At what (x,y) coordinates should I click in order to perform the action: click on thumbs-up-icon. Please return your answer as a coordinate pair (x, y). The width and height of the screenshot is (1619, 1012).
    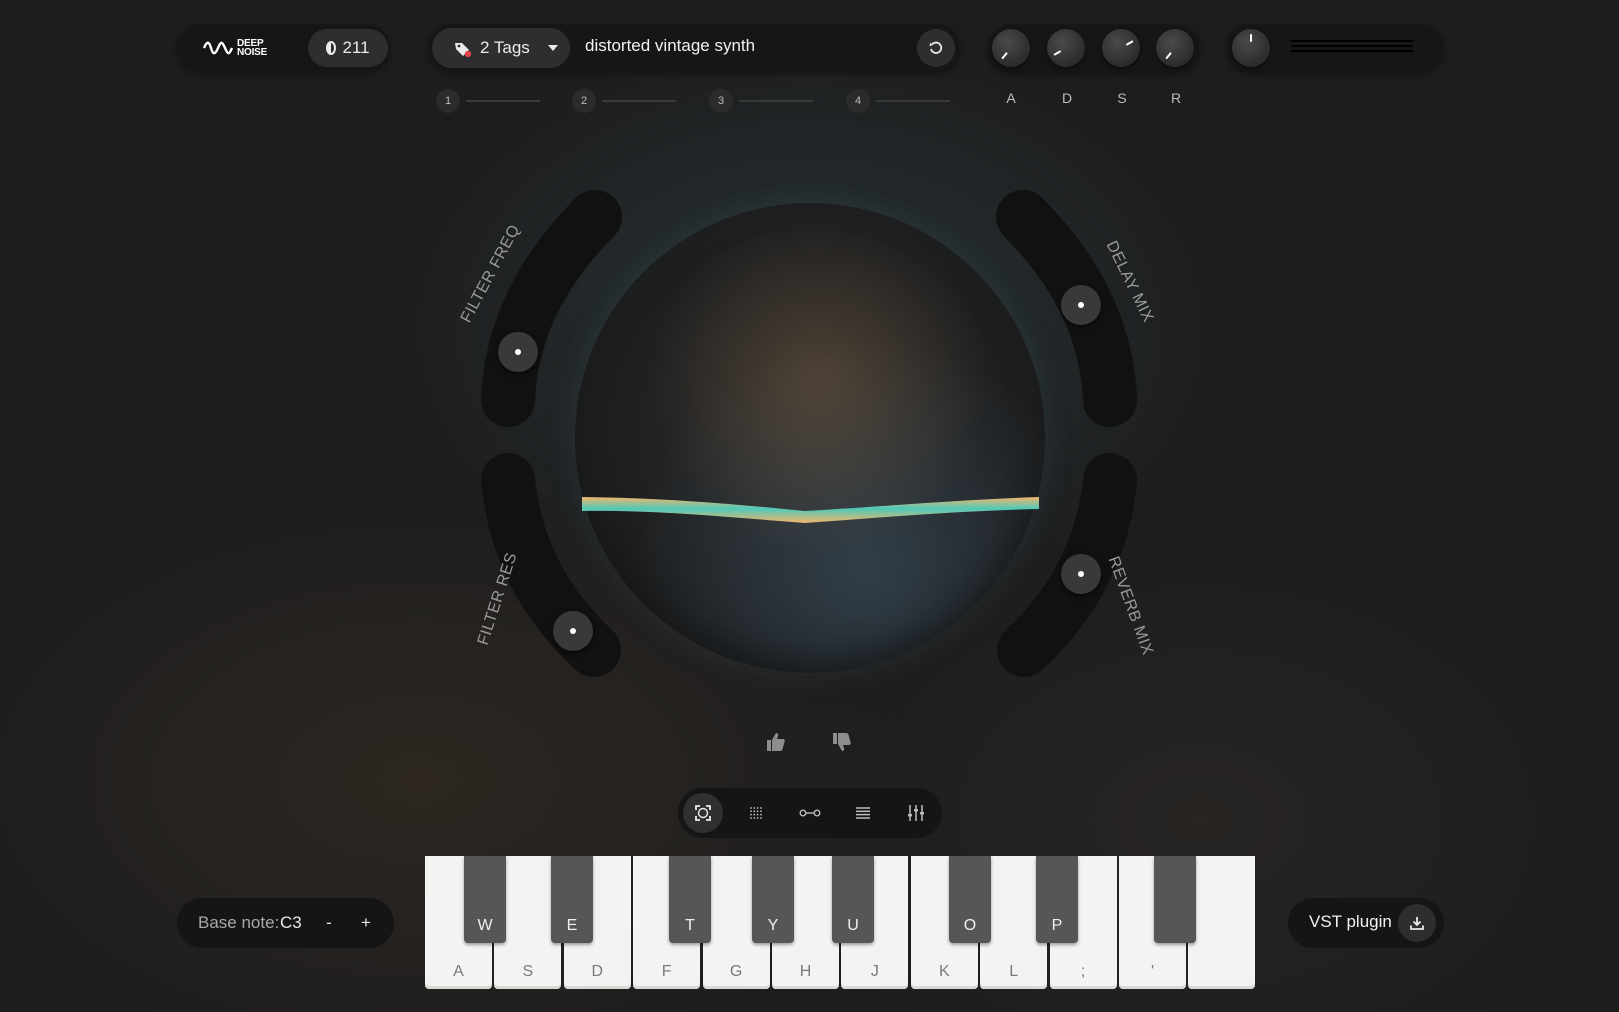
    Looking at the image, I should click on (776, 742).